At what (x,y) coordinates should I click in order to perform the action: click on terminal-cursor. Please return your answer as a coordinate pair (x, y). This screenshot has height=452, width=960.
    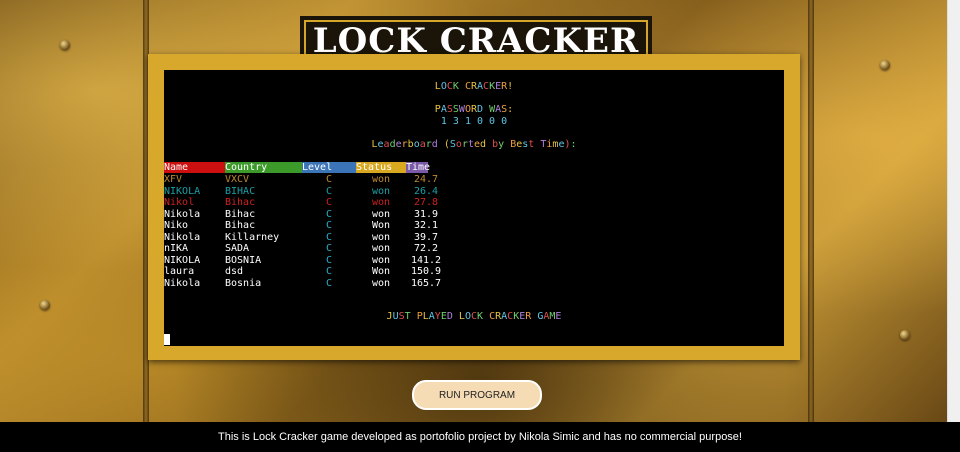
    Looking at the image, I should click on (167, 339).